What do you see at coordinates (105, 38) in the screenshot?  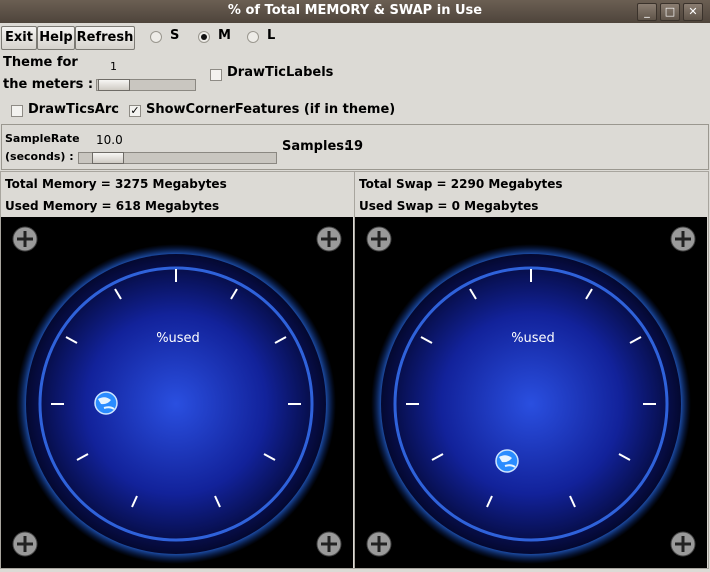 I see `refresh-button: Refresh` at bounding box center [105, 38].